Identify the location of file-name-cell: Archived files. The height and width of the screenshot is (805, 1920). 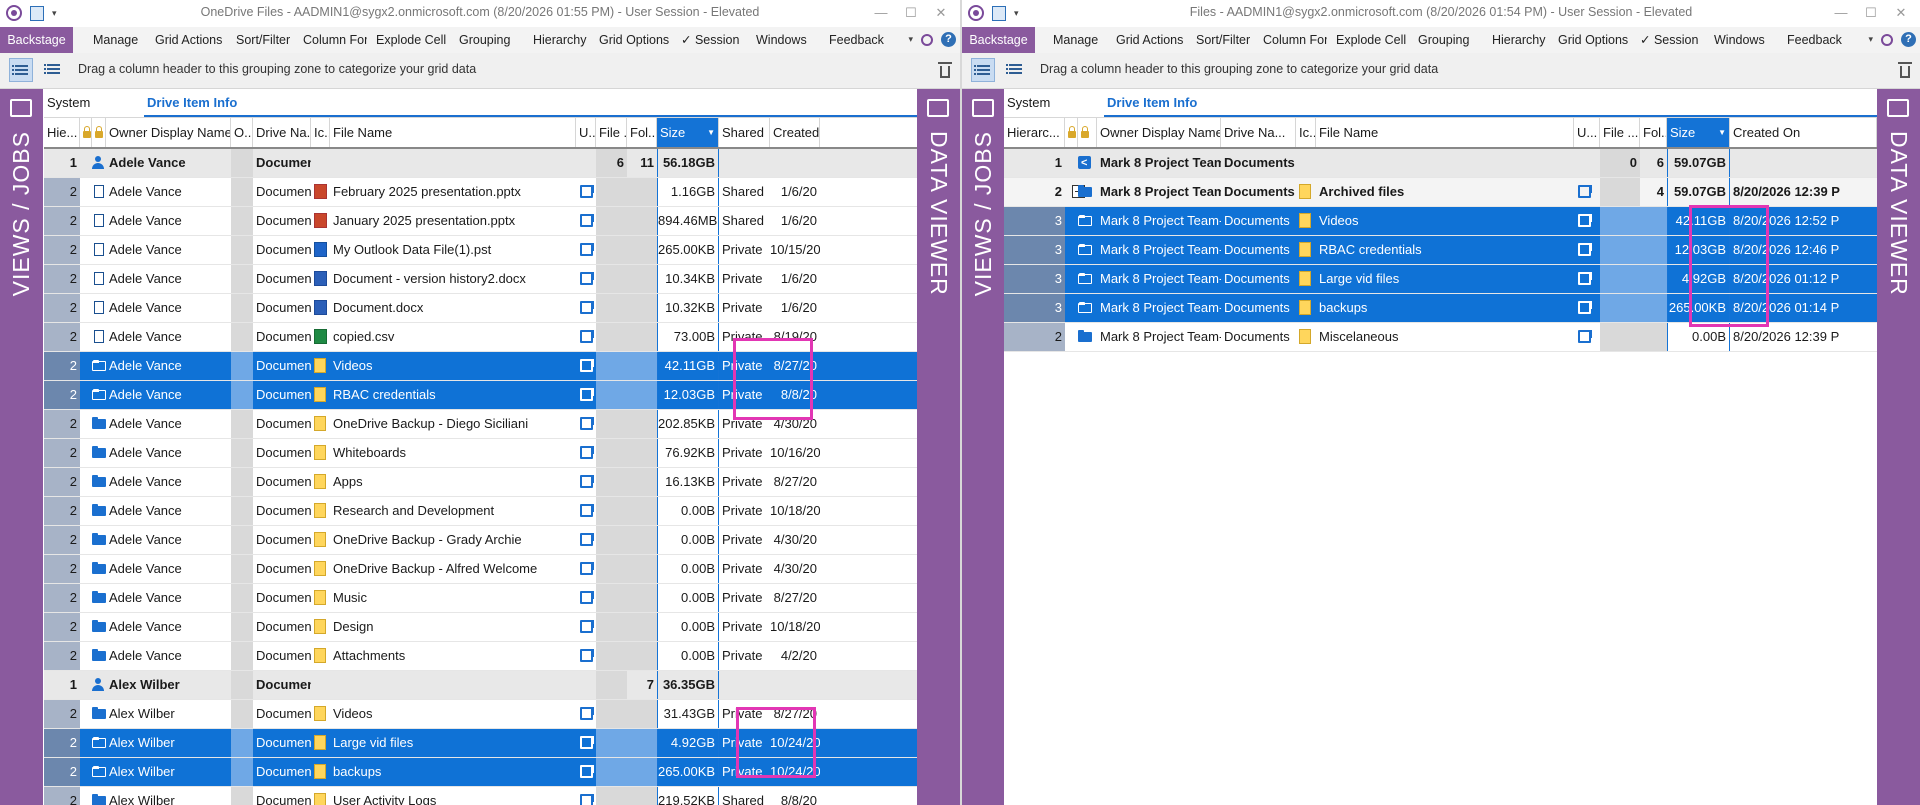
(1445, 192).